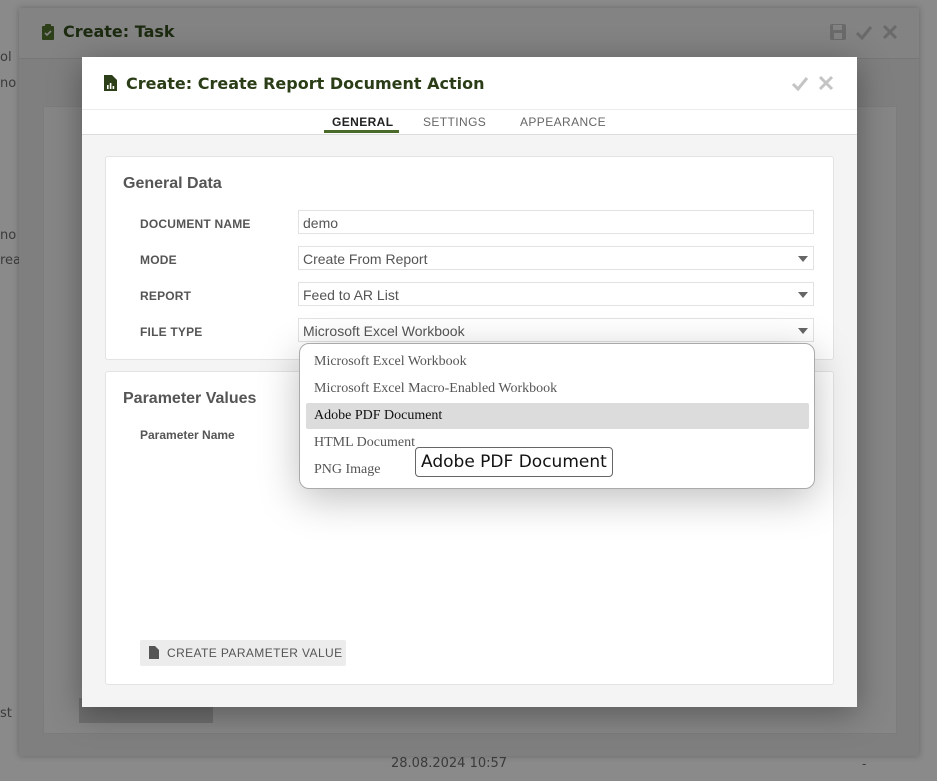  What do you see at coordinates (255, 653) in the screenshot?
I see `button-label: CREATE PARAMETER VALUE` at bounding box center [255, 653].